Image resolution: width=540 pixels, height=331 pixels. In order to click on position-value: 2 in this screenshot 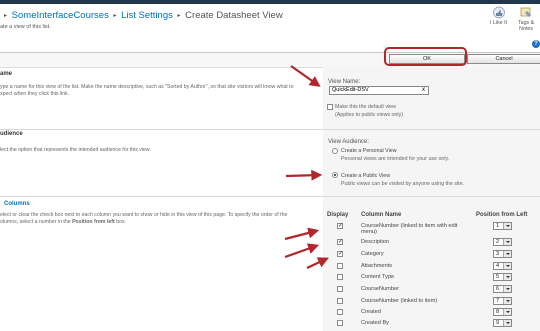, I will do `click(498, 242)`.